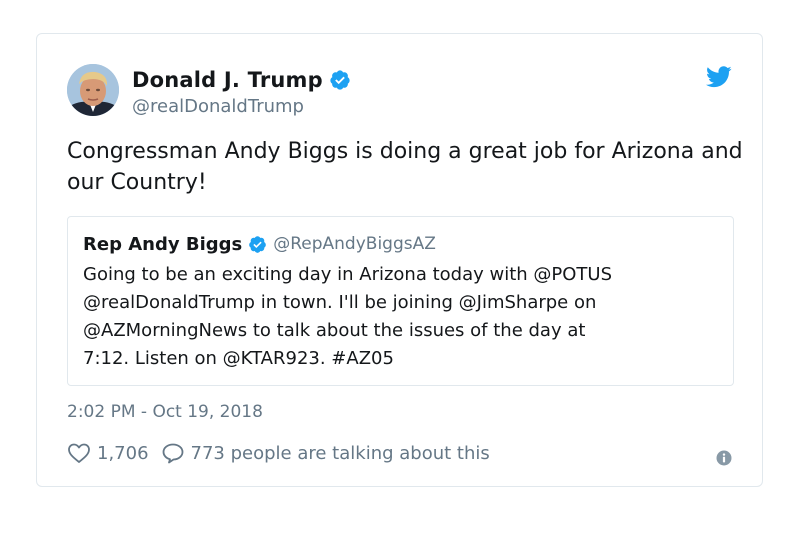  What do you see at coordinates (354, 244) in the screenshot?
I see `quoted-author-handle: @RepAndyBiggsAZ` at bounding box center [354, 244].